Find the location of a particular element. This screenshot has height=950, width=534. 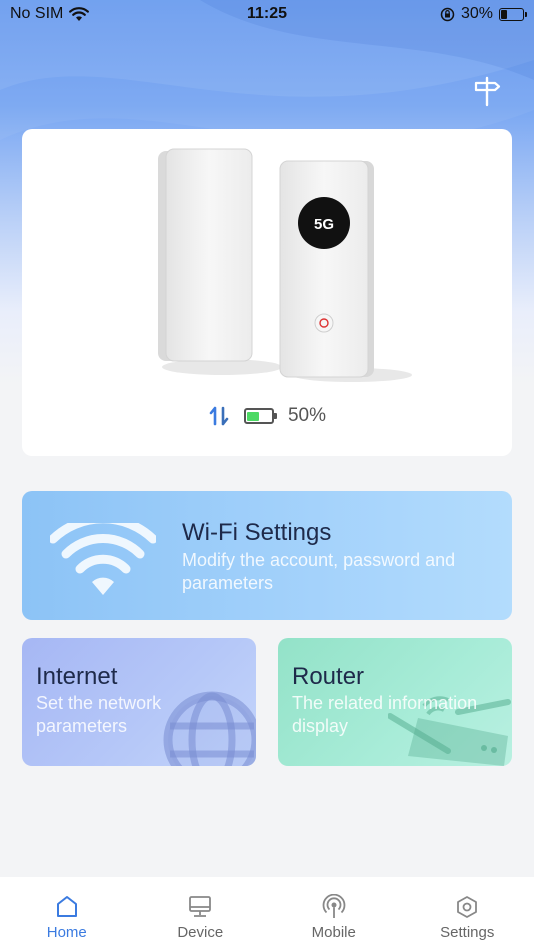

tab-bar: Home Device Mobile Settings is located at coordinates (267, 913).